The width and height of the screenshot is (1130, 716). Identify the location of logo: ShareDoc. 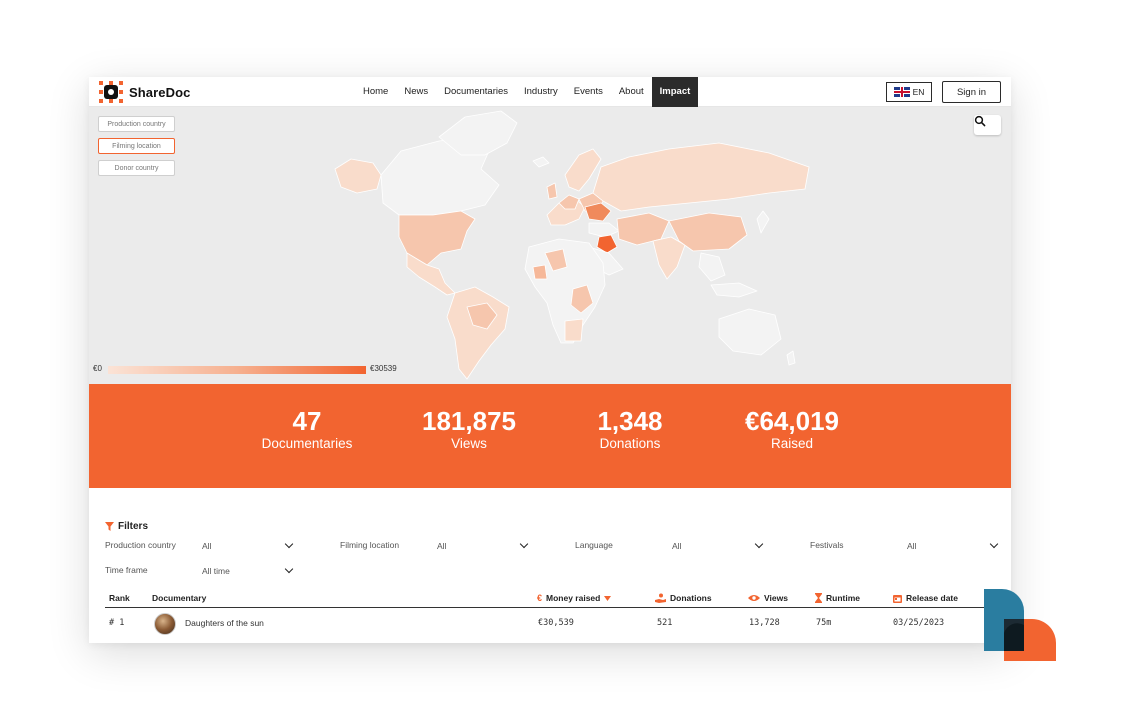
(145, 92).